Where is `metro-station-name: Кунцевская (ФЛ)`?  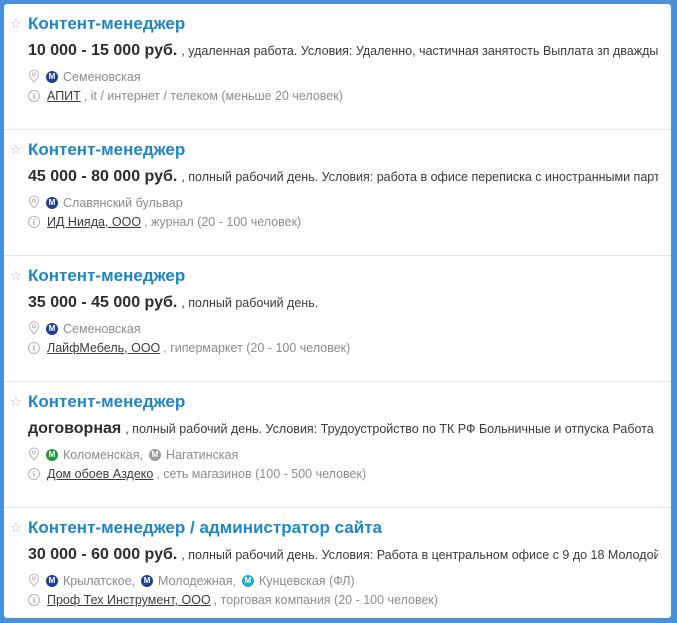
metro-station-name: Кунцевская (ФЛ) is located at coordinates (306, 581).